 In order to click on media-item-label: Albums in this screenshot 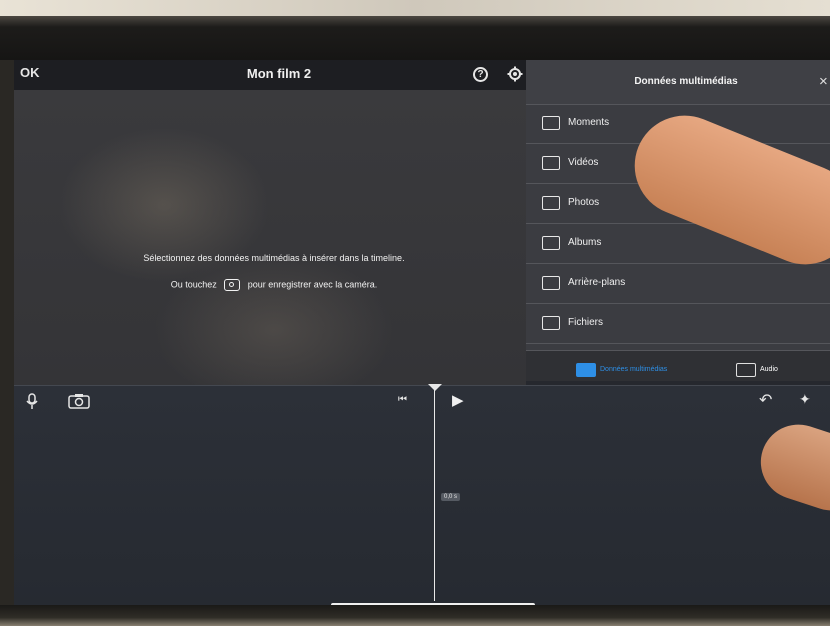, I will do `click(585, 242)`.